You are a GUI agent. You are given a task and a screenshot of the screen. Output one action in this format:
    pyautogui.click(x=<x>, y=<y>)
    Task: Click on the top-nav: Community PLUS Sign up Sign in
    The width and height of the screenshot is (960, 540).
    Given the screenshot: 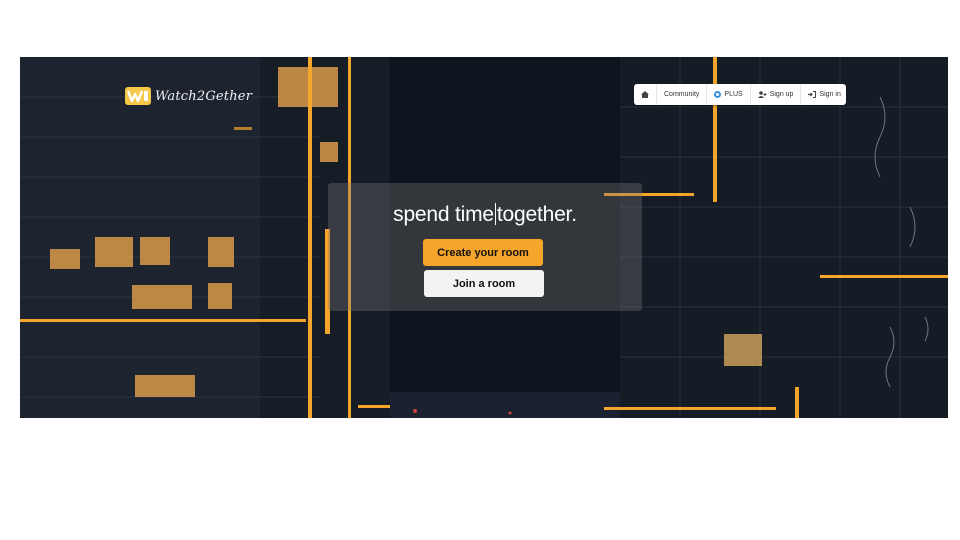 What is the action you would take?
    pyautogui.click(x=740, y=94)
    